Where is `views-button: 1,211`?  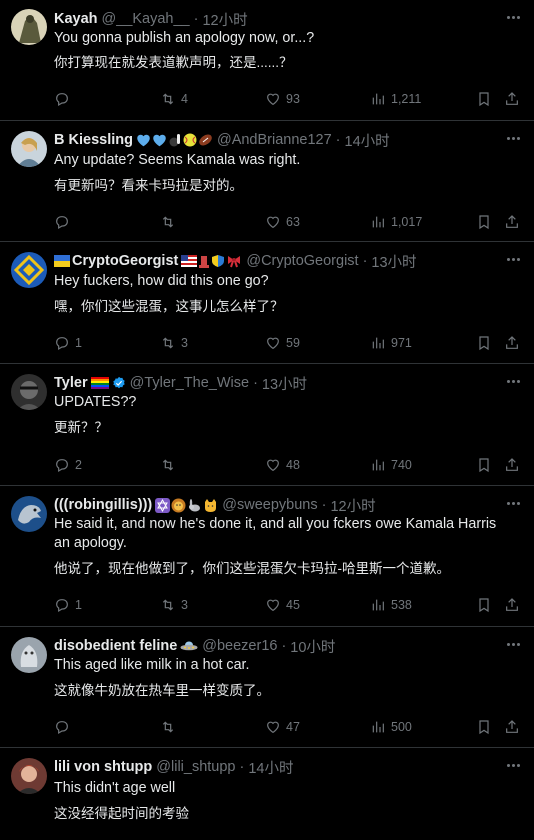 views-button: 1,211 is located at coordinates (395, 99).